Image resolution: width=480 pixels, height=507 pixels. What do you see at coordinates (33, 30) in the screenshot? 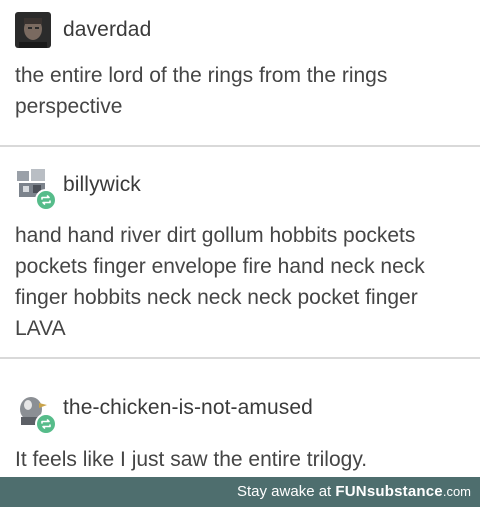
I see `avatar` at bounding box center [33, 30].